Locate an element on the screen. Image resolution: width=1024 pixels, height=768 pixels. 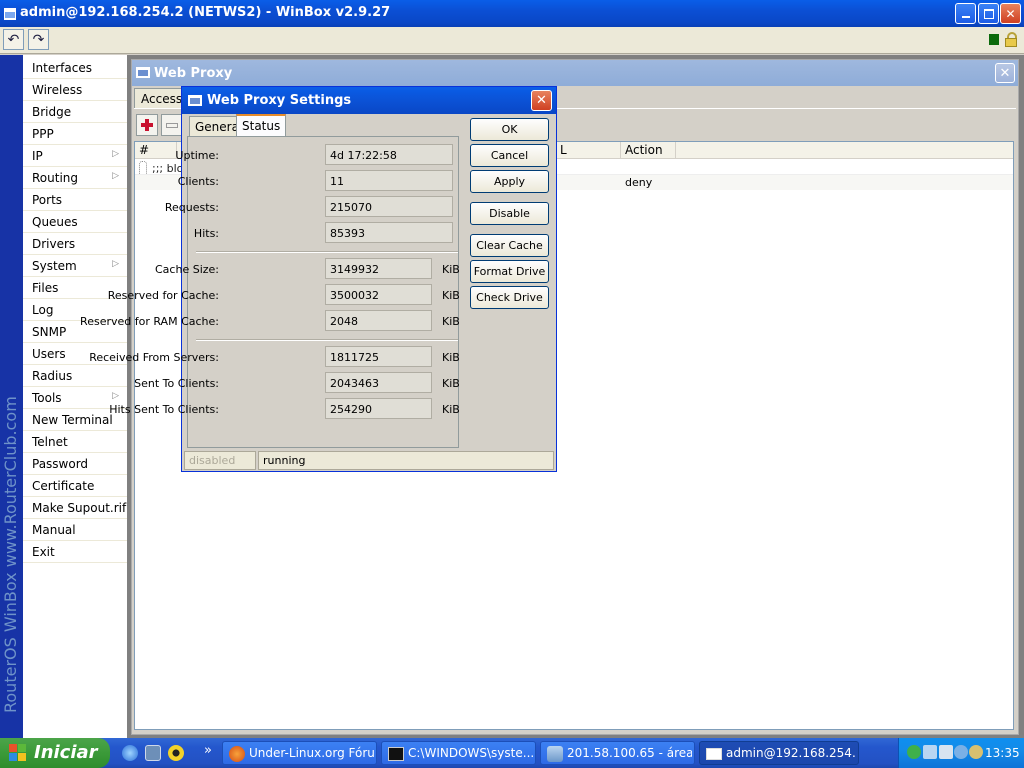
toolbar: ↶ ↷ is located at coordinates (512, 40).